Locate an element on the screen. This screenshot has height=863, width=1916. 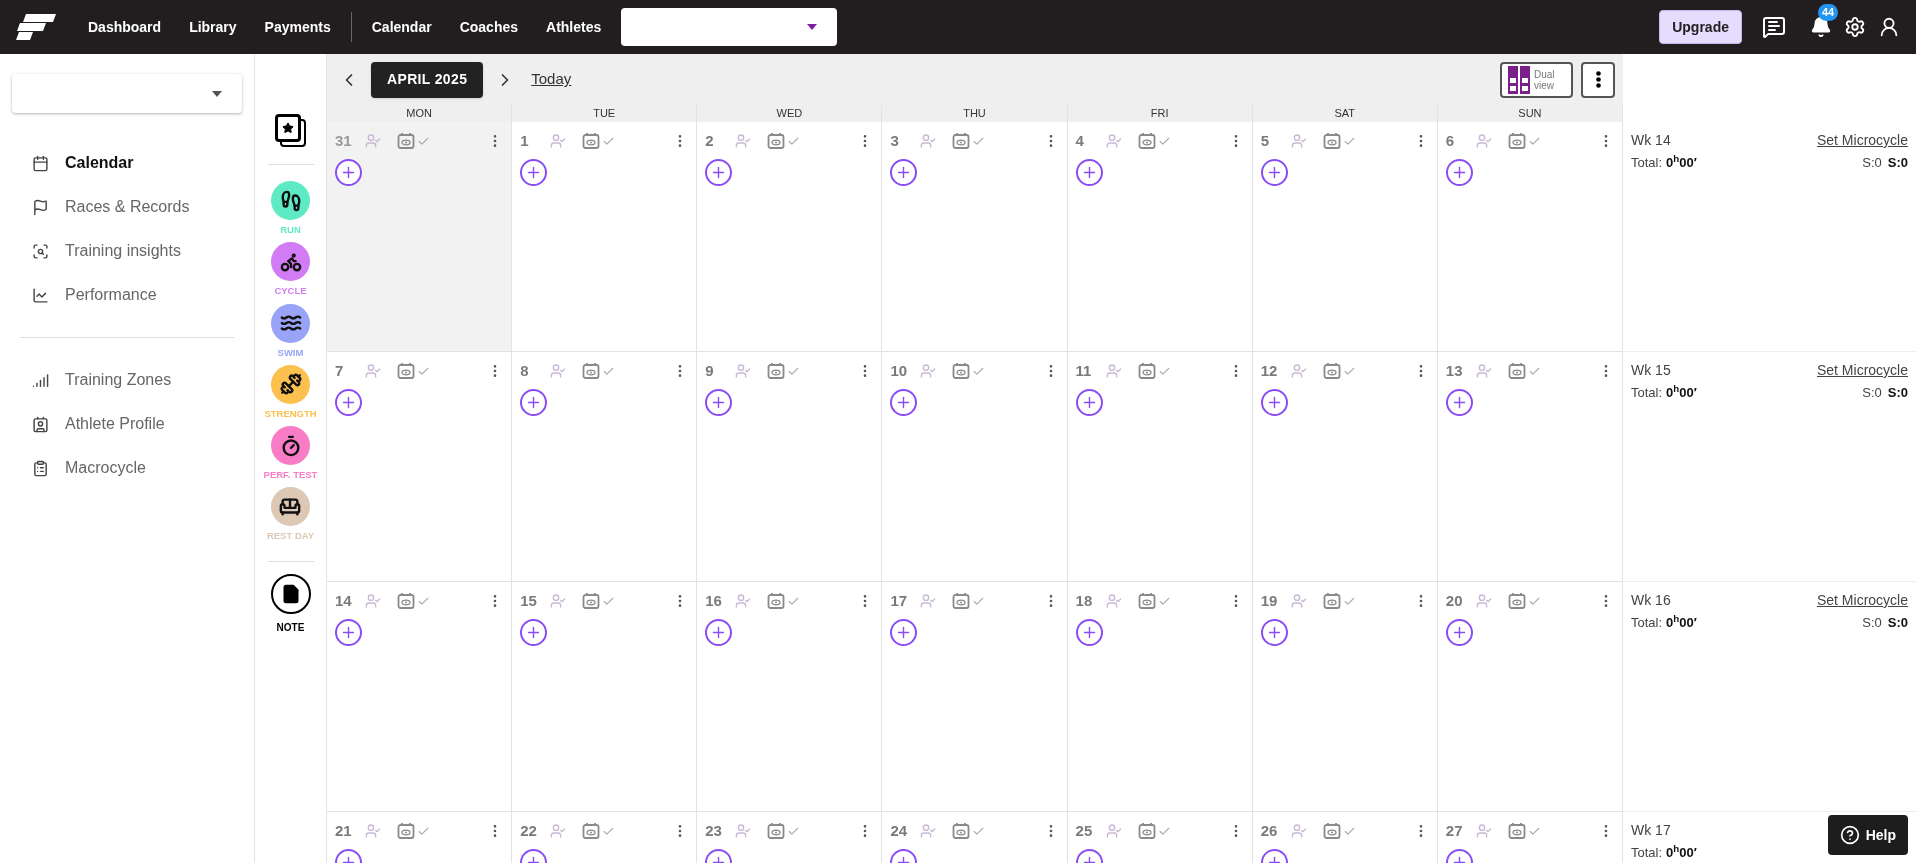
day-cell: 2 is located at coordinates (790, 237).